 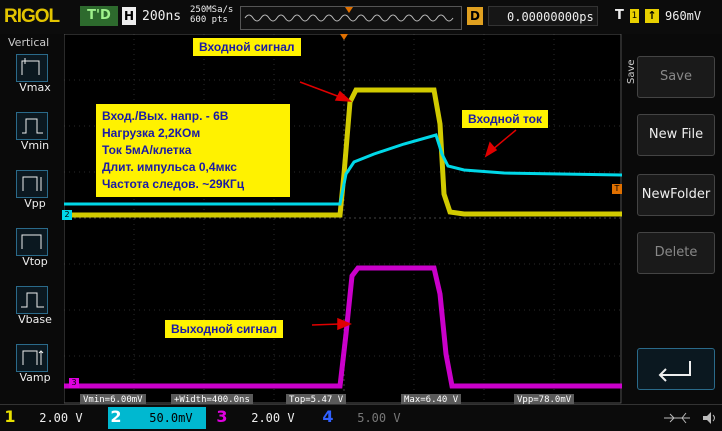 I want to click on ch4-scale: 4 5.00 V, so click(x=369, y=418).